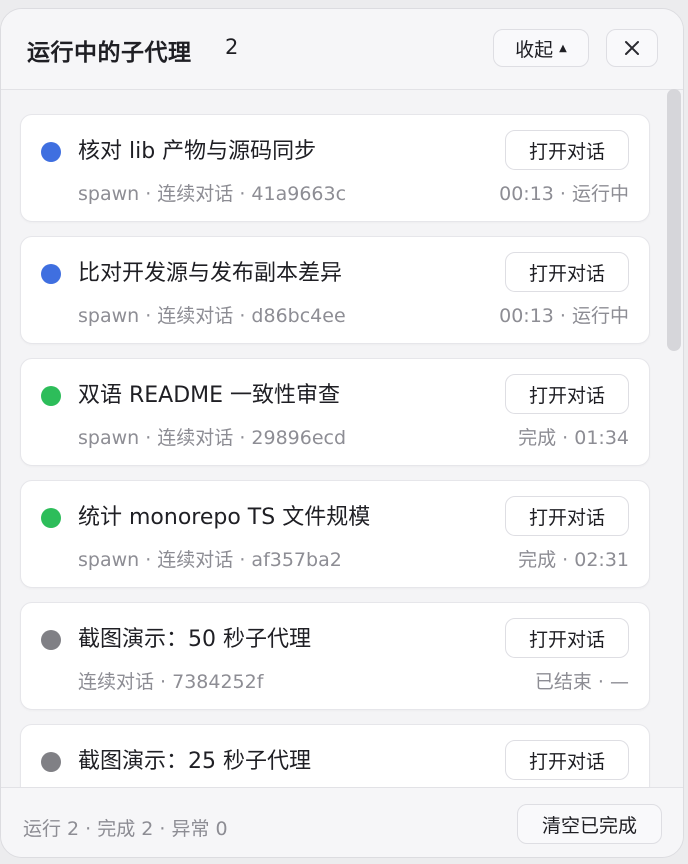 This screenshot has width=688, height=864. What do you see at coordinates (109, 53) in the screenshot?
I see `panel-title: 运行中的子代理` at bounding box center [109, 53].